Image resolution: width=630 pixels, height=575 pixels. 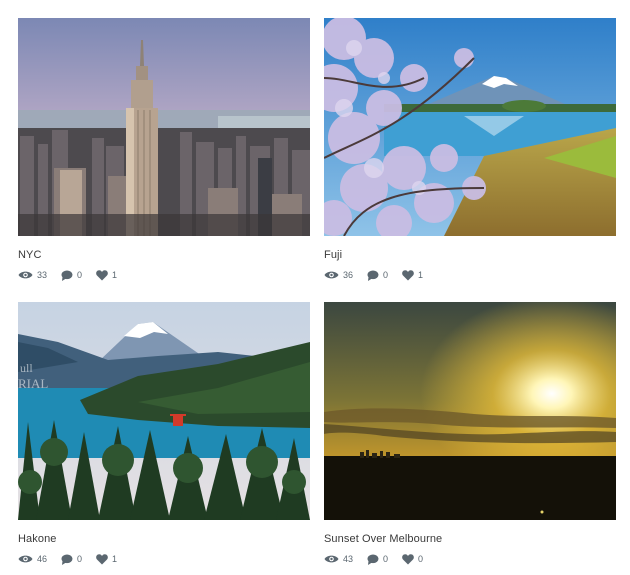 What do you see at coordinates (470, 539) in the screenshot?
I see `post-title: Sunset Over Melbourne` at bounding box center [470, 539].